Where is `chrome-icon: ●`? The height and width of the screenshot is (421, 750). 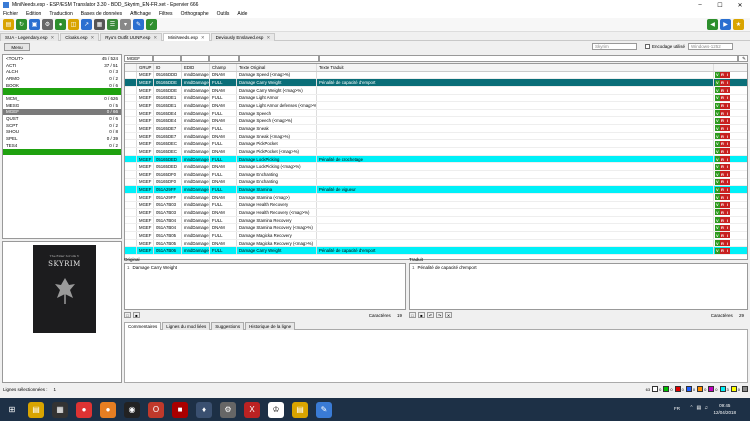 chrome-icon: ● is located at coordinates (84, 409).